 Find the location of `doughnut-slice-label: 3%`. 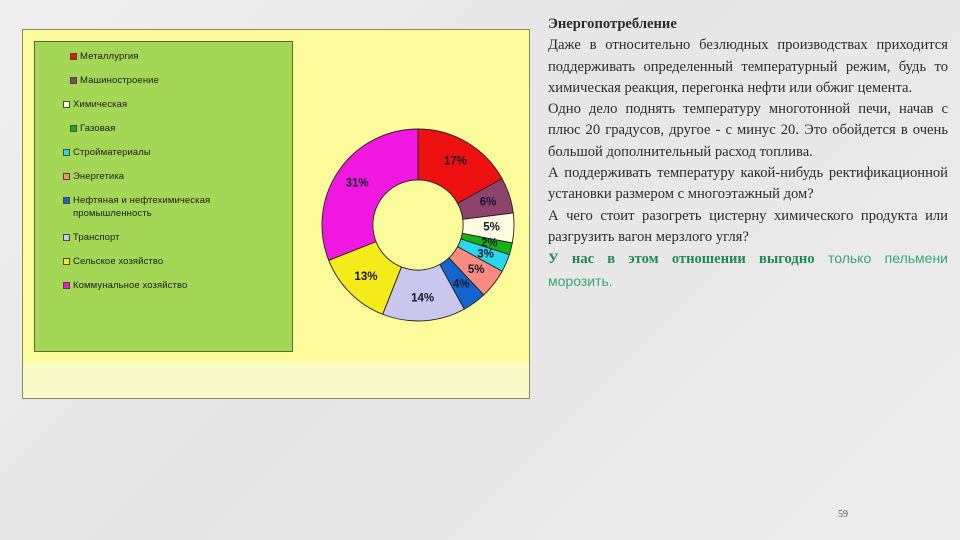

doughnut-slice-label: 3% is located at coordinates (485, 254).